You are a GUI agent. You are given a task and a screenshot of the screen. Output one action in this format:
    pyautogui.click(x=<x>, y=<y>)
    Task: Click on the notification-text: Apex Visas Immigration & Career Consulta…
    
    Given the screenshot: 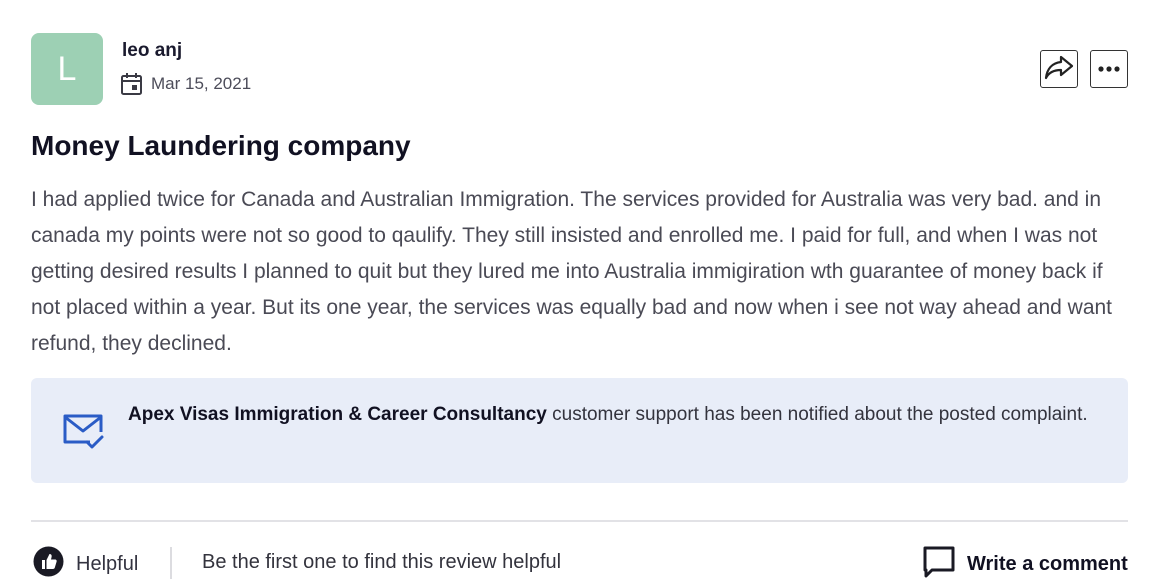 What is the action you would take?
    pyautogui.click(x=608, y=414)
    